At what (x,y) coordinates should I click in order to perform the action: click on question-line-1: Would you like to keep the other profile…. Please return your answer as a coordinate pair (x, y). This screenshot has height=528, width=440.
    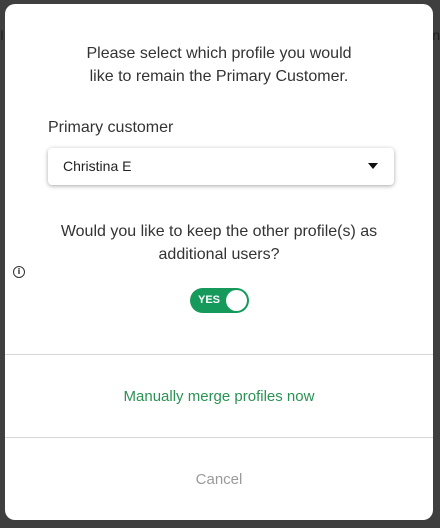
    Looking at the image, I should click on (219, 231).